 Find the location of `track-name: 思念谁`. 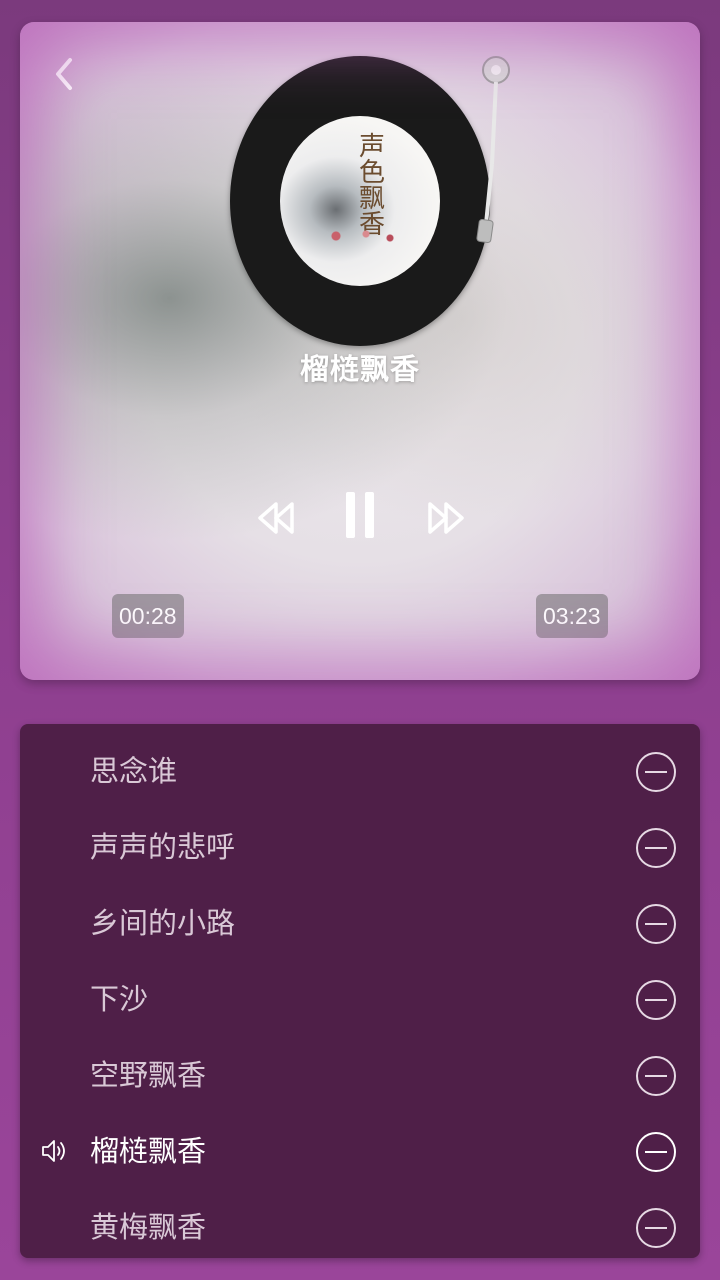

track-name: 思念谁 is located at coordinates (134, 771).